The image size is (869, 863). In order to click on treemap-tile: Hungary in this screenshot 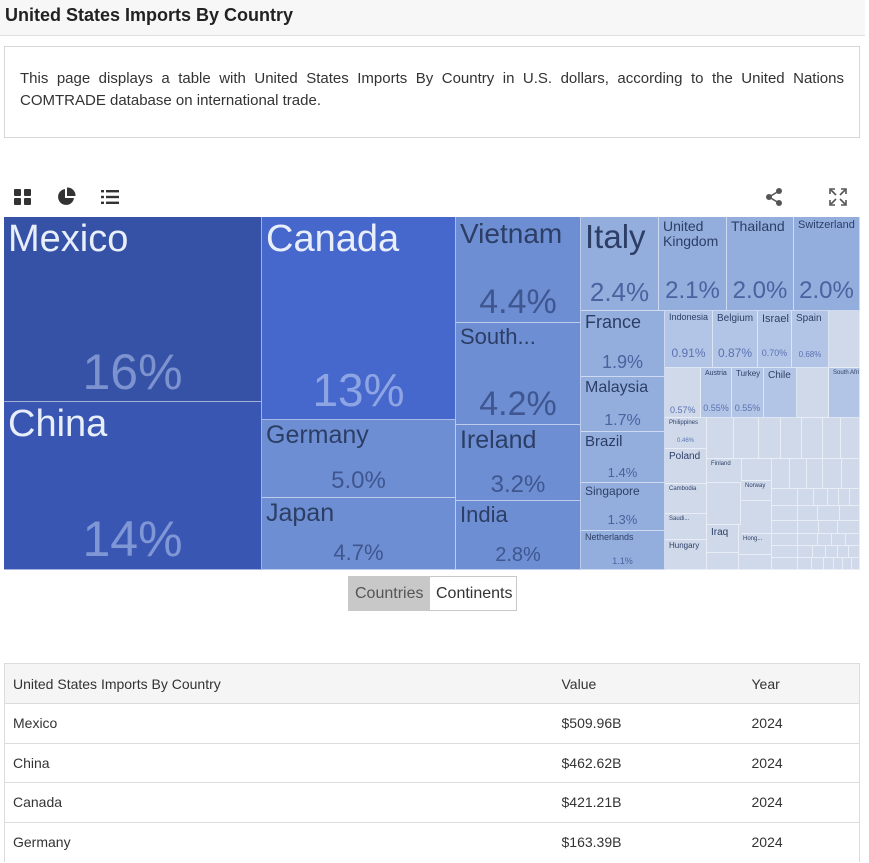, I will do `click(686, 555)`.